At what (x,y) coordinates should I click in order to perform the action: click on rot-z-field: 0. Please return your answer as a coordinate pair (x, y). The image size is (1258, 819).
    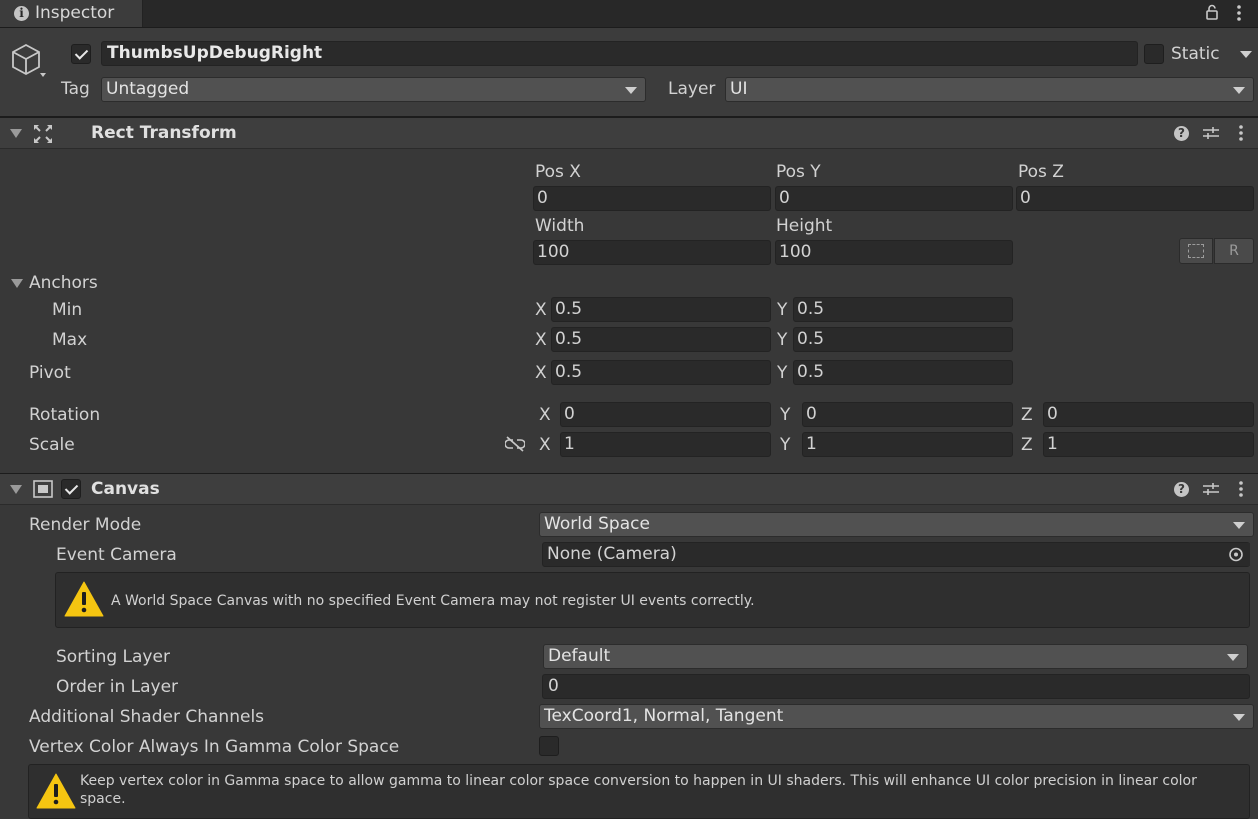
    Looking at the image, I should click on (1148, 414).